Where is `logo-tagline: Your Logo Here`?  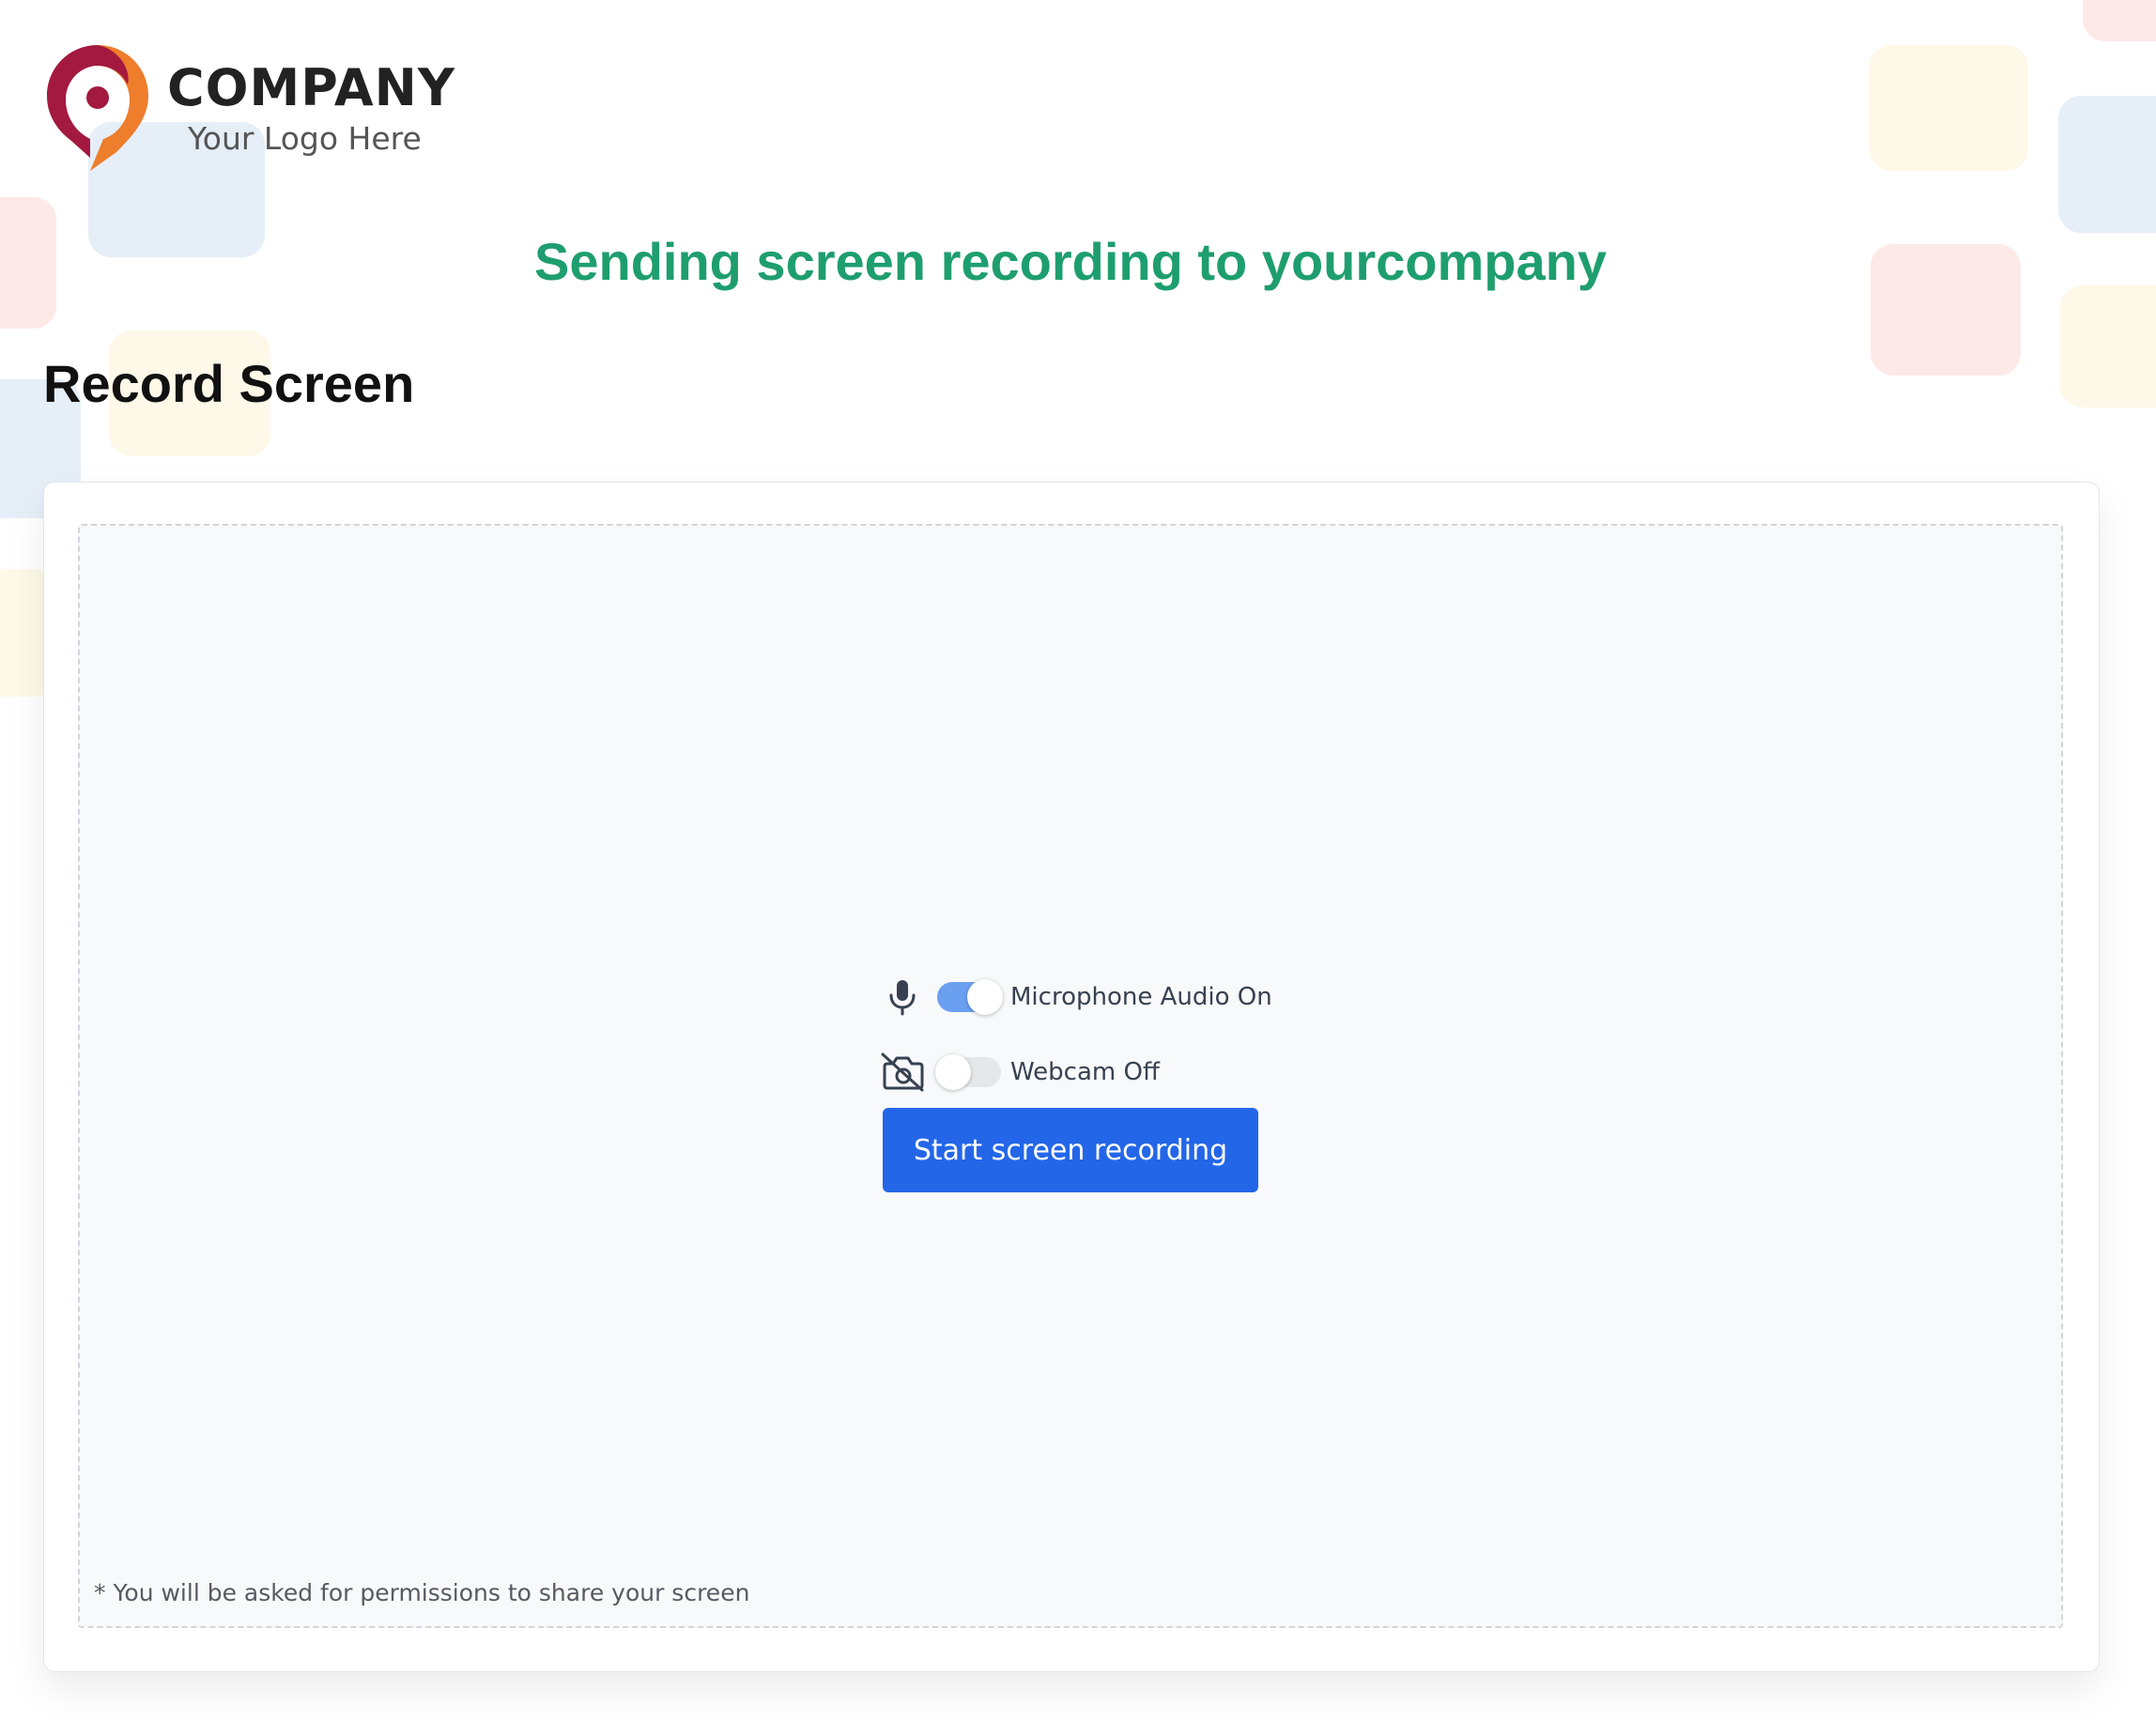
logo-tagline: Your Logo Here is located at coordinates (305, 138).